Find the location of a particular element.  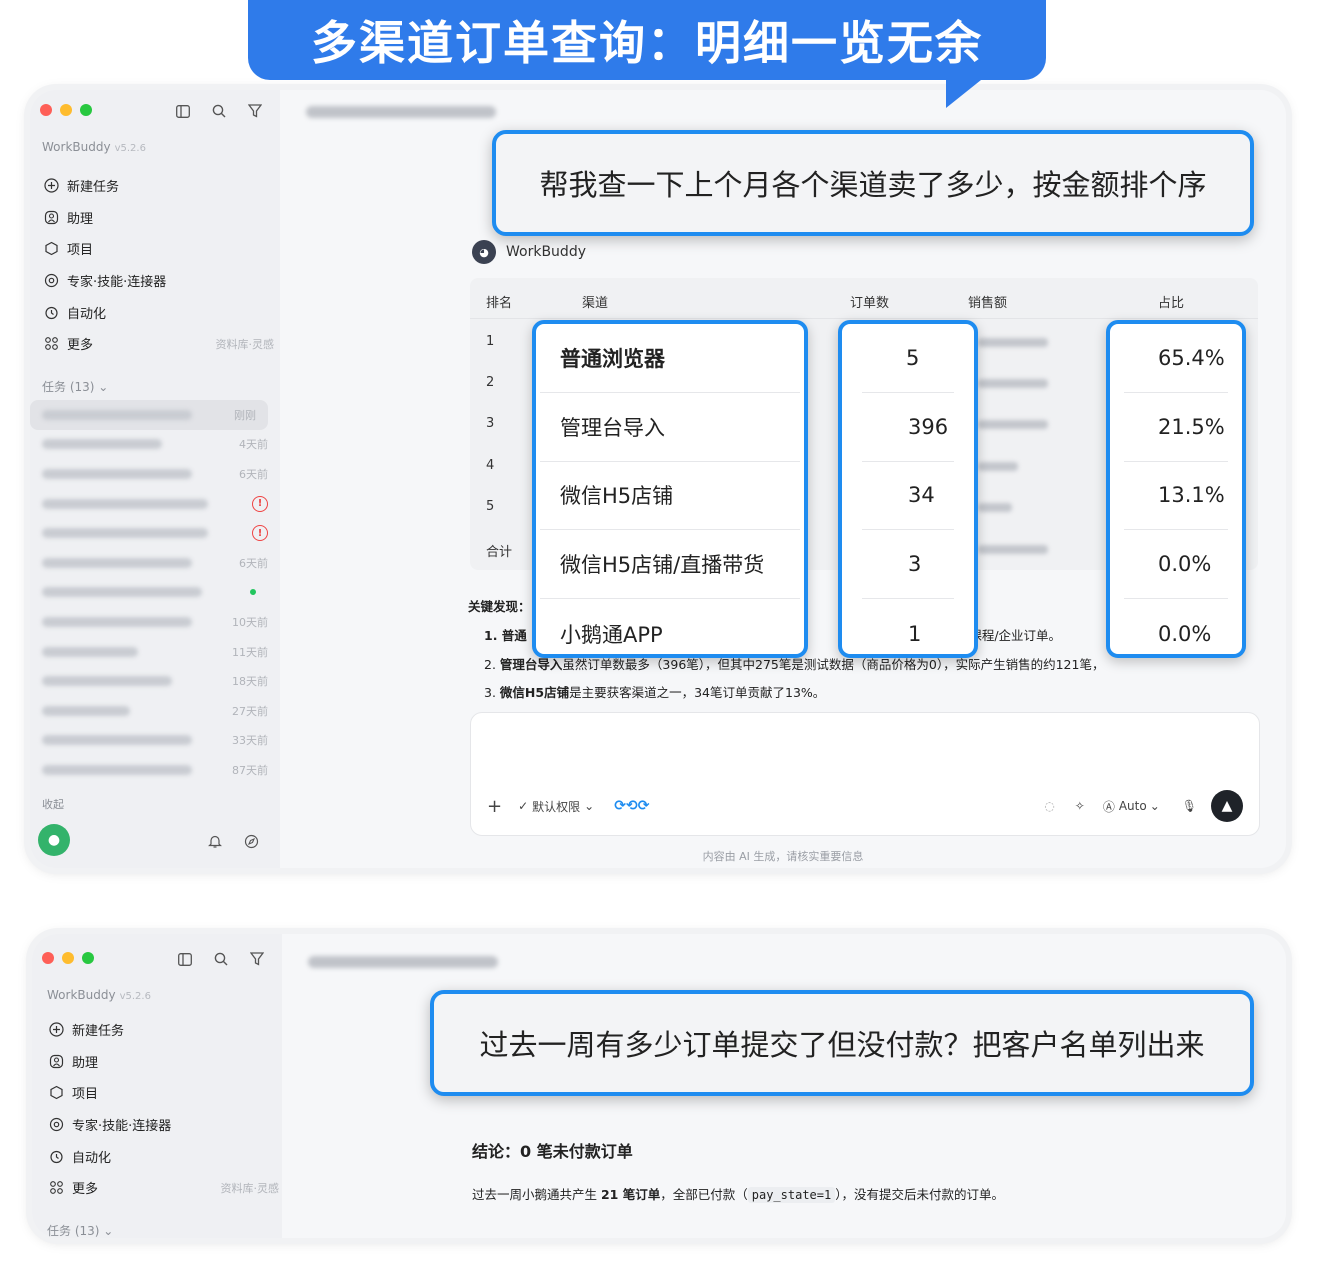

ai-disclaimer: 内容由 AI 生成，请核实重要信息 is located at coordinates (783, 856).